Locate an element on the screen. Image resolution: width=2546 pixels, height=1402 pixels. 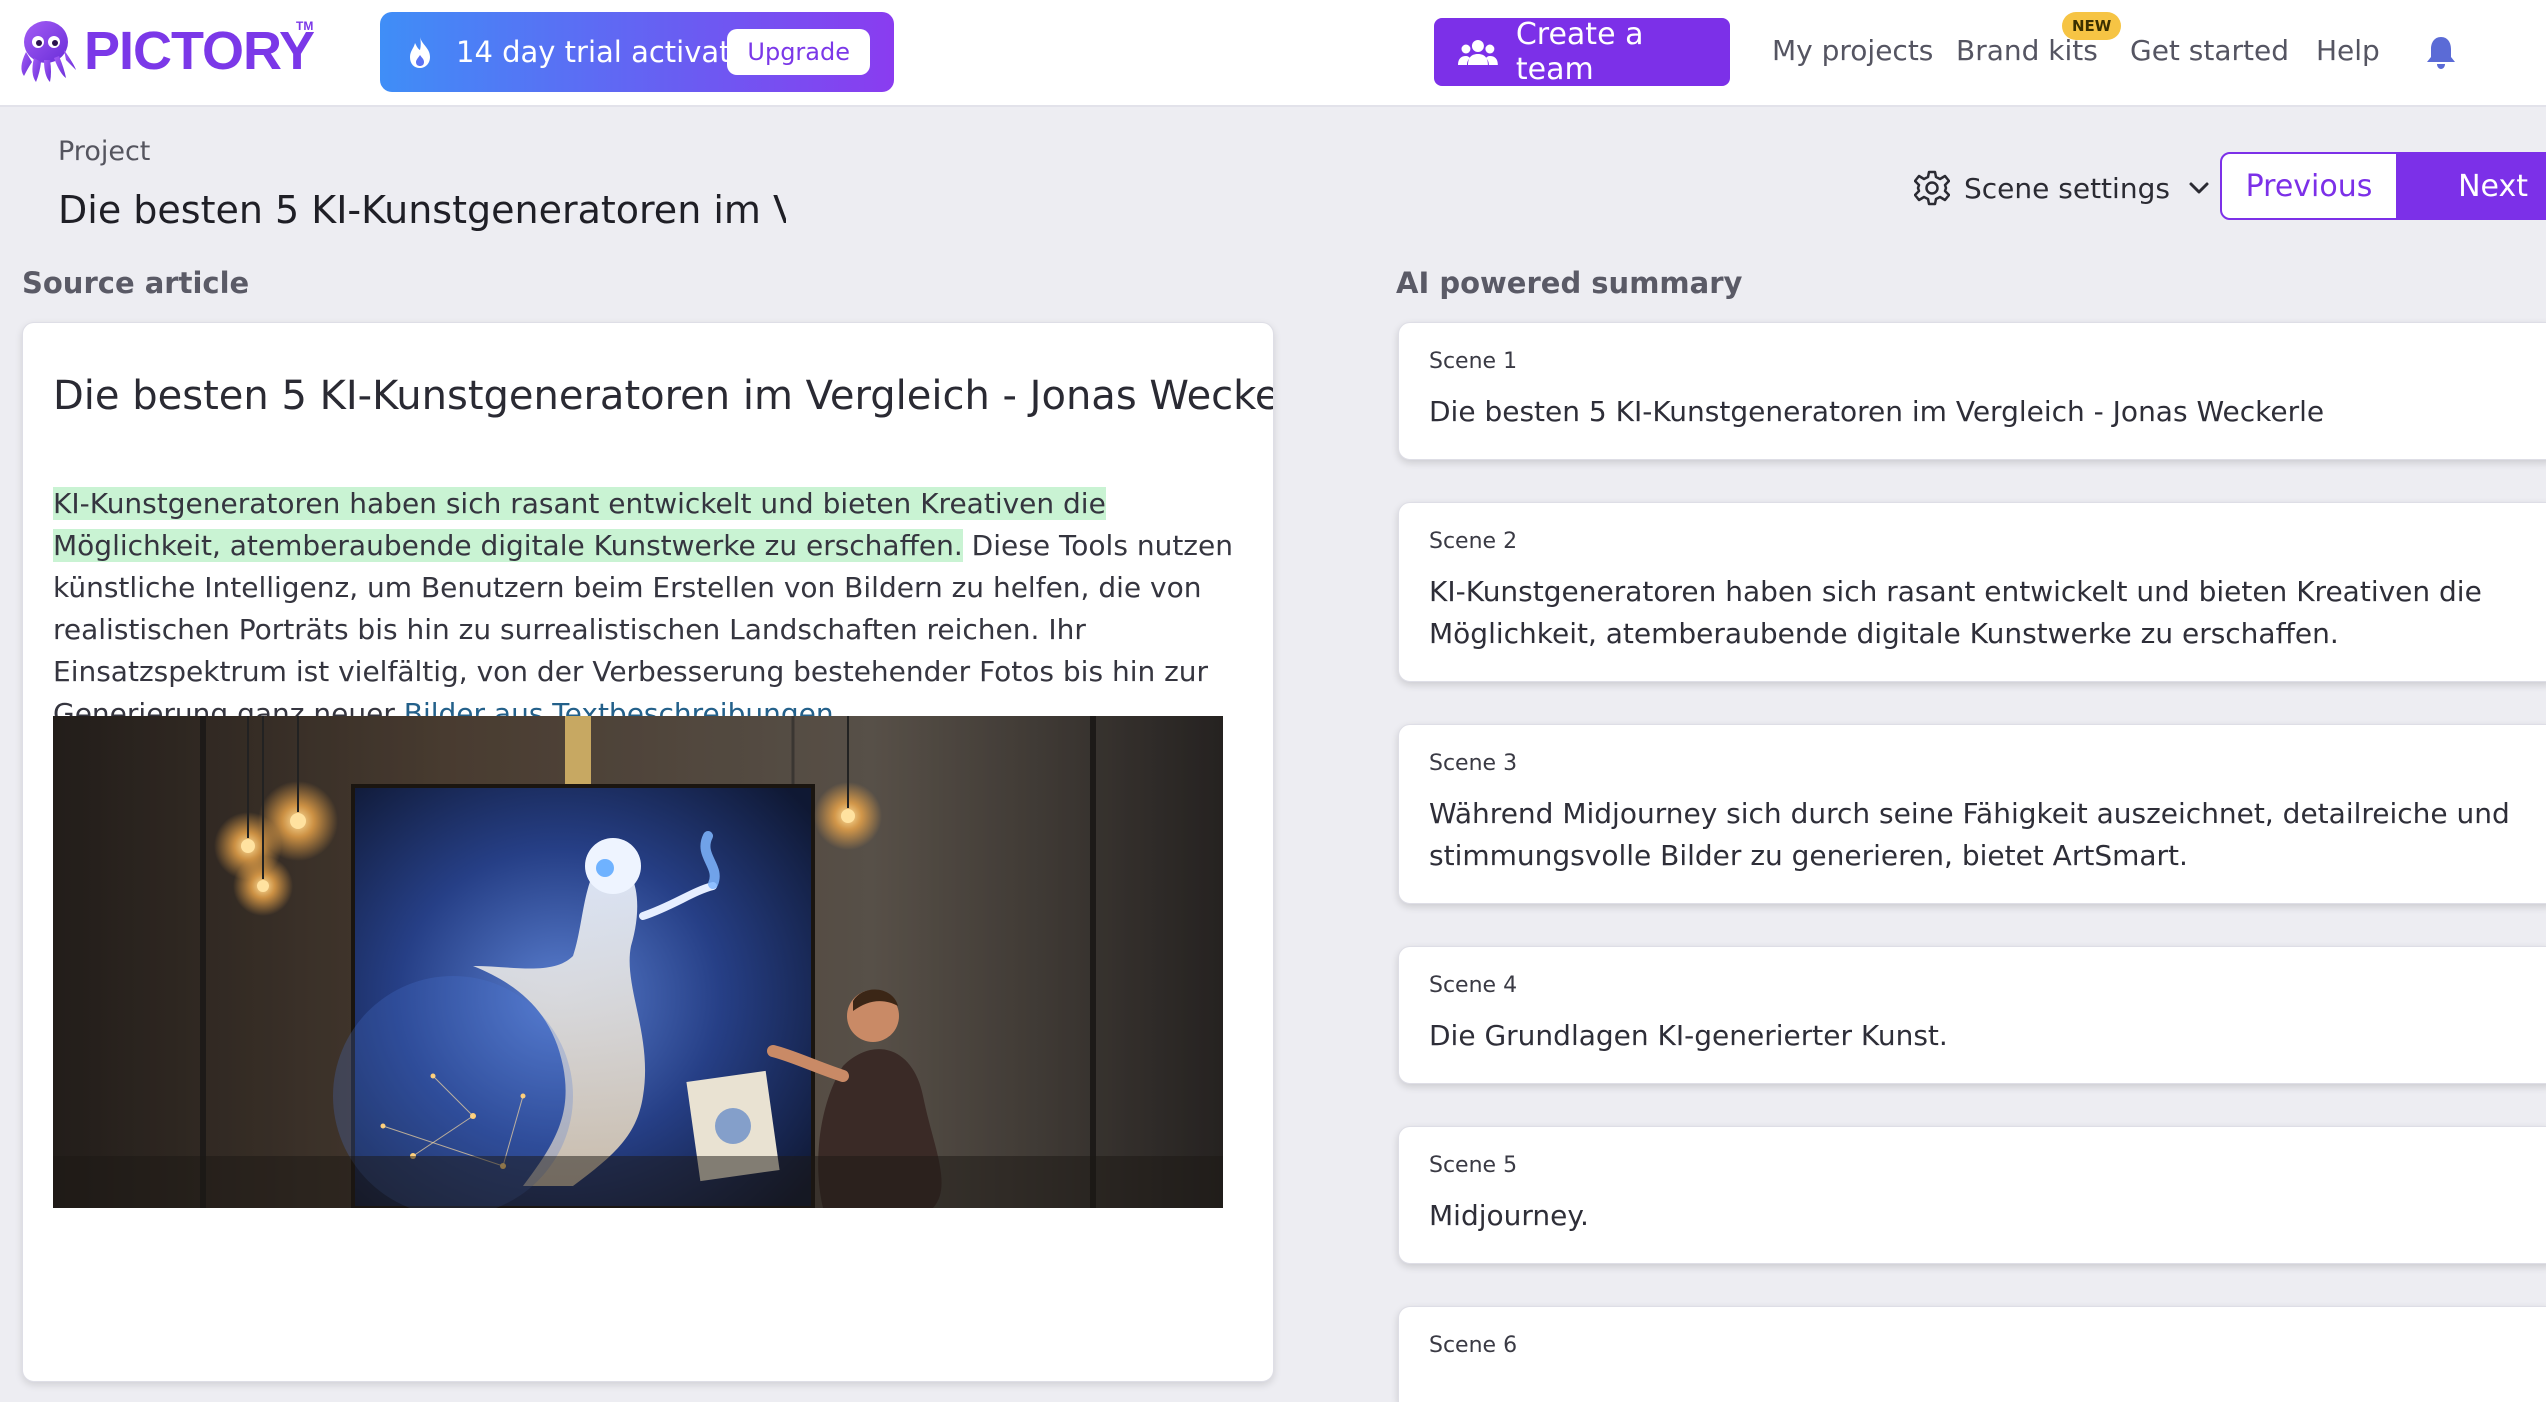
trial-banner: 14 day trial activated! Upgrade is located at coordinates (637, 52).